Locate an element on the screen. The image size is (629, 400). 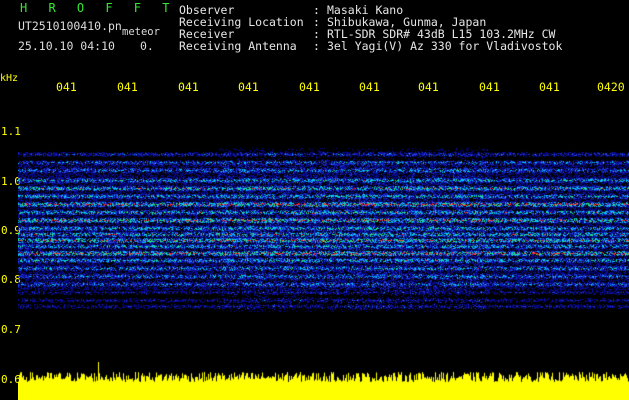
info-antenna-value: 3el Yagi(V) Az 330 for Vladivostok is located at coordinates (445, 46).